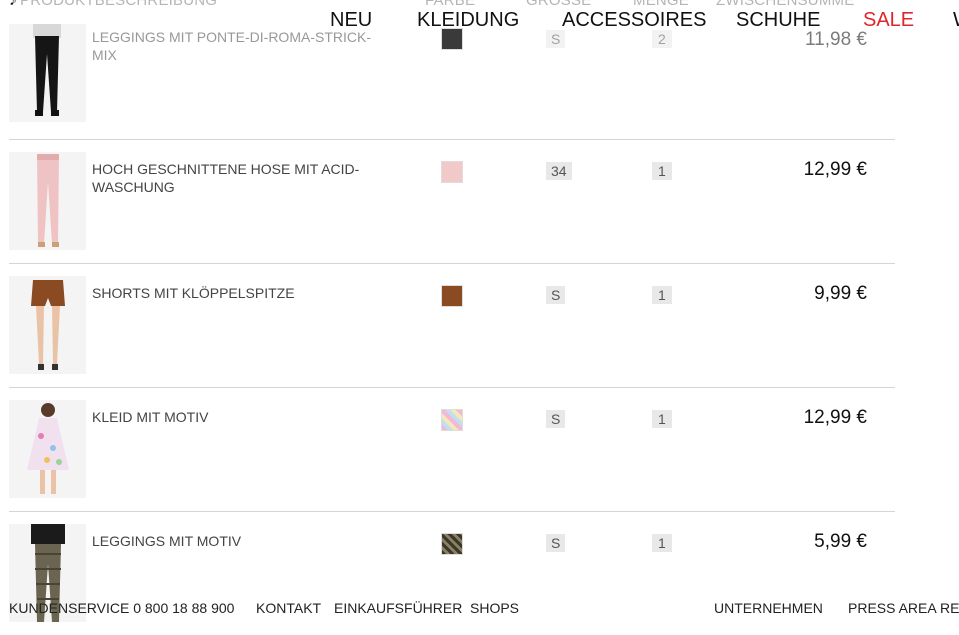 The image size is (959, 635). What do you see at coordinates (494, 608) in the screenshot?
I see `footer-link-shops: SHOPS` at bounding box center [494, 608].